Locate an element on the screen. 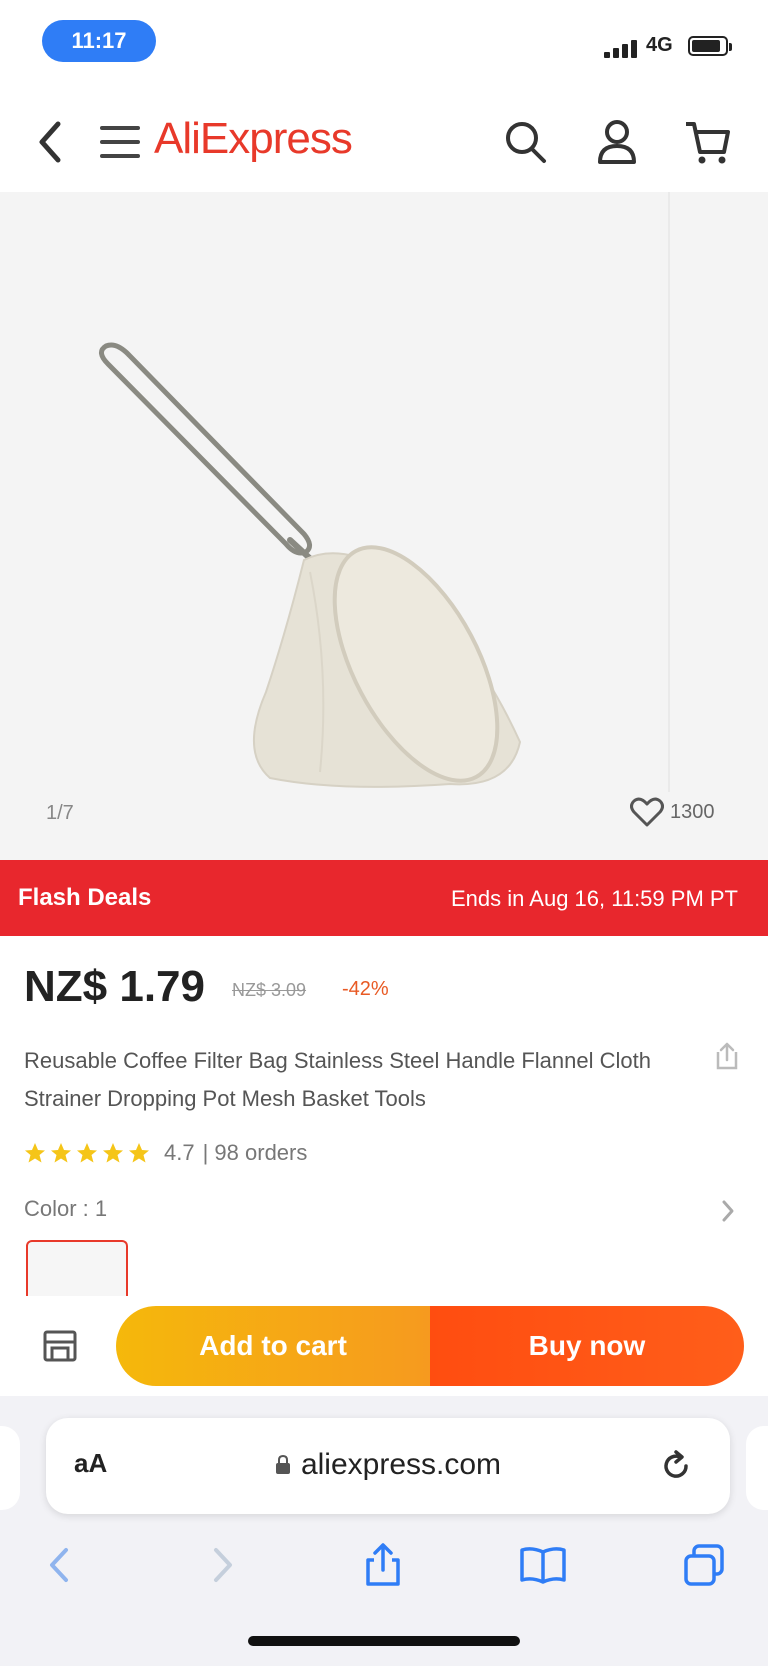 This screenshot has height=1666, width=768. add-to-cart-button: Add to cart is located at coordinates (273, 1346).